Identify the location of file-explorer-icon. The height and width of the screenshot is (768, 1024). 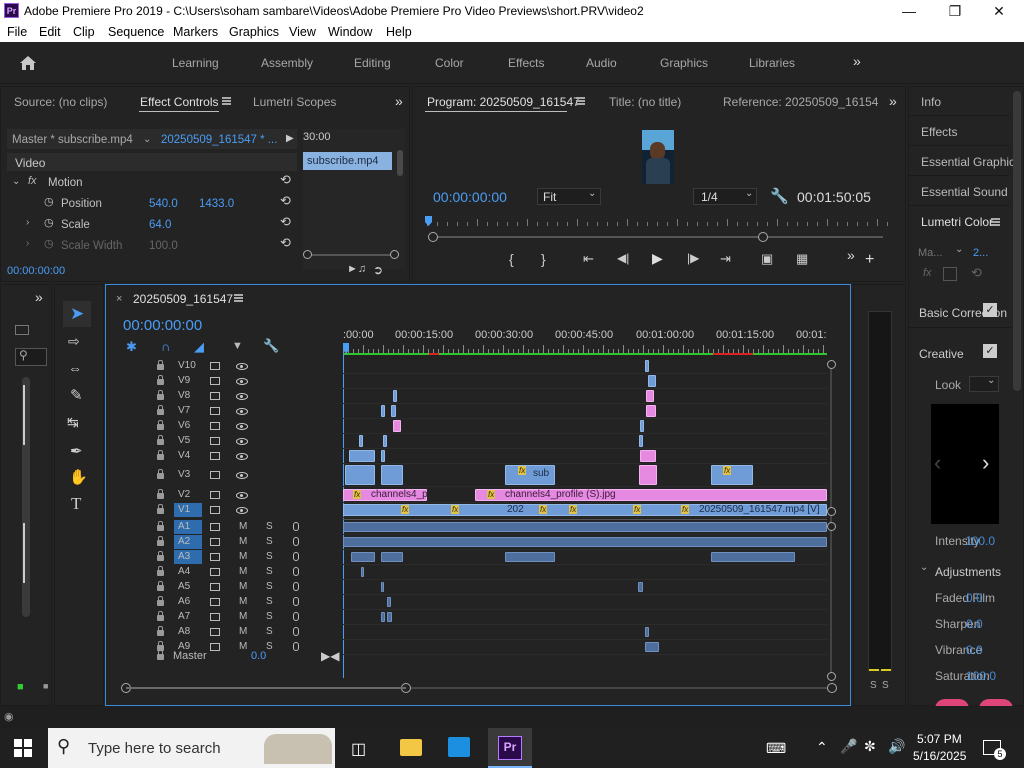
(411, 747).